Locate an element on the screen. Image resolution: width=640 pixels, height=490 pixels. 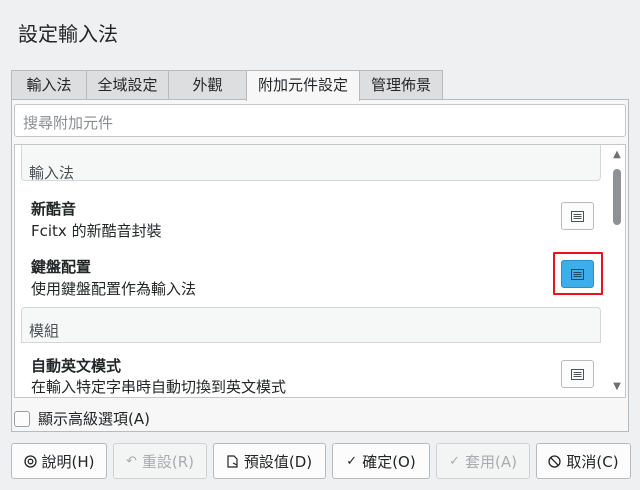
help-button: 說明(H) is located at coordinates (59, 461).